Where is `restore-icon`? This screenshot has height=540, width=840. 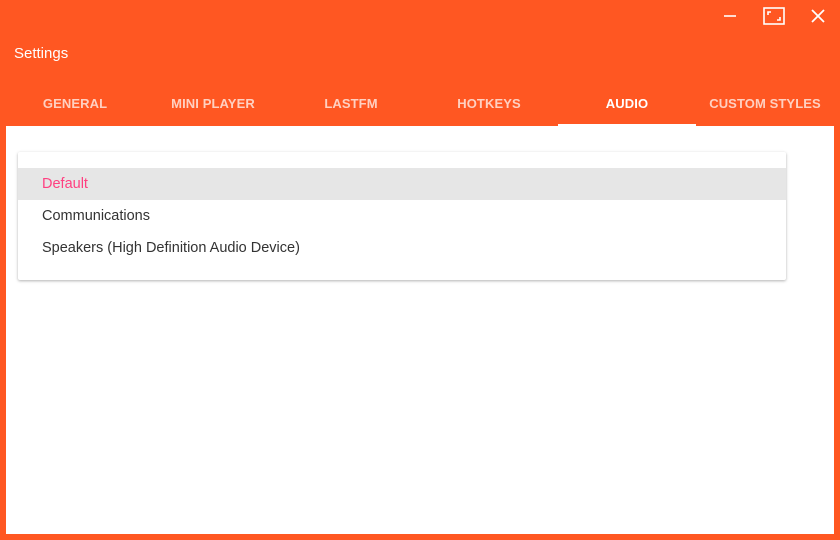 restore-icon is located at coordinates (774, 16).